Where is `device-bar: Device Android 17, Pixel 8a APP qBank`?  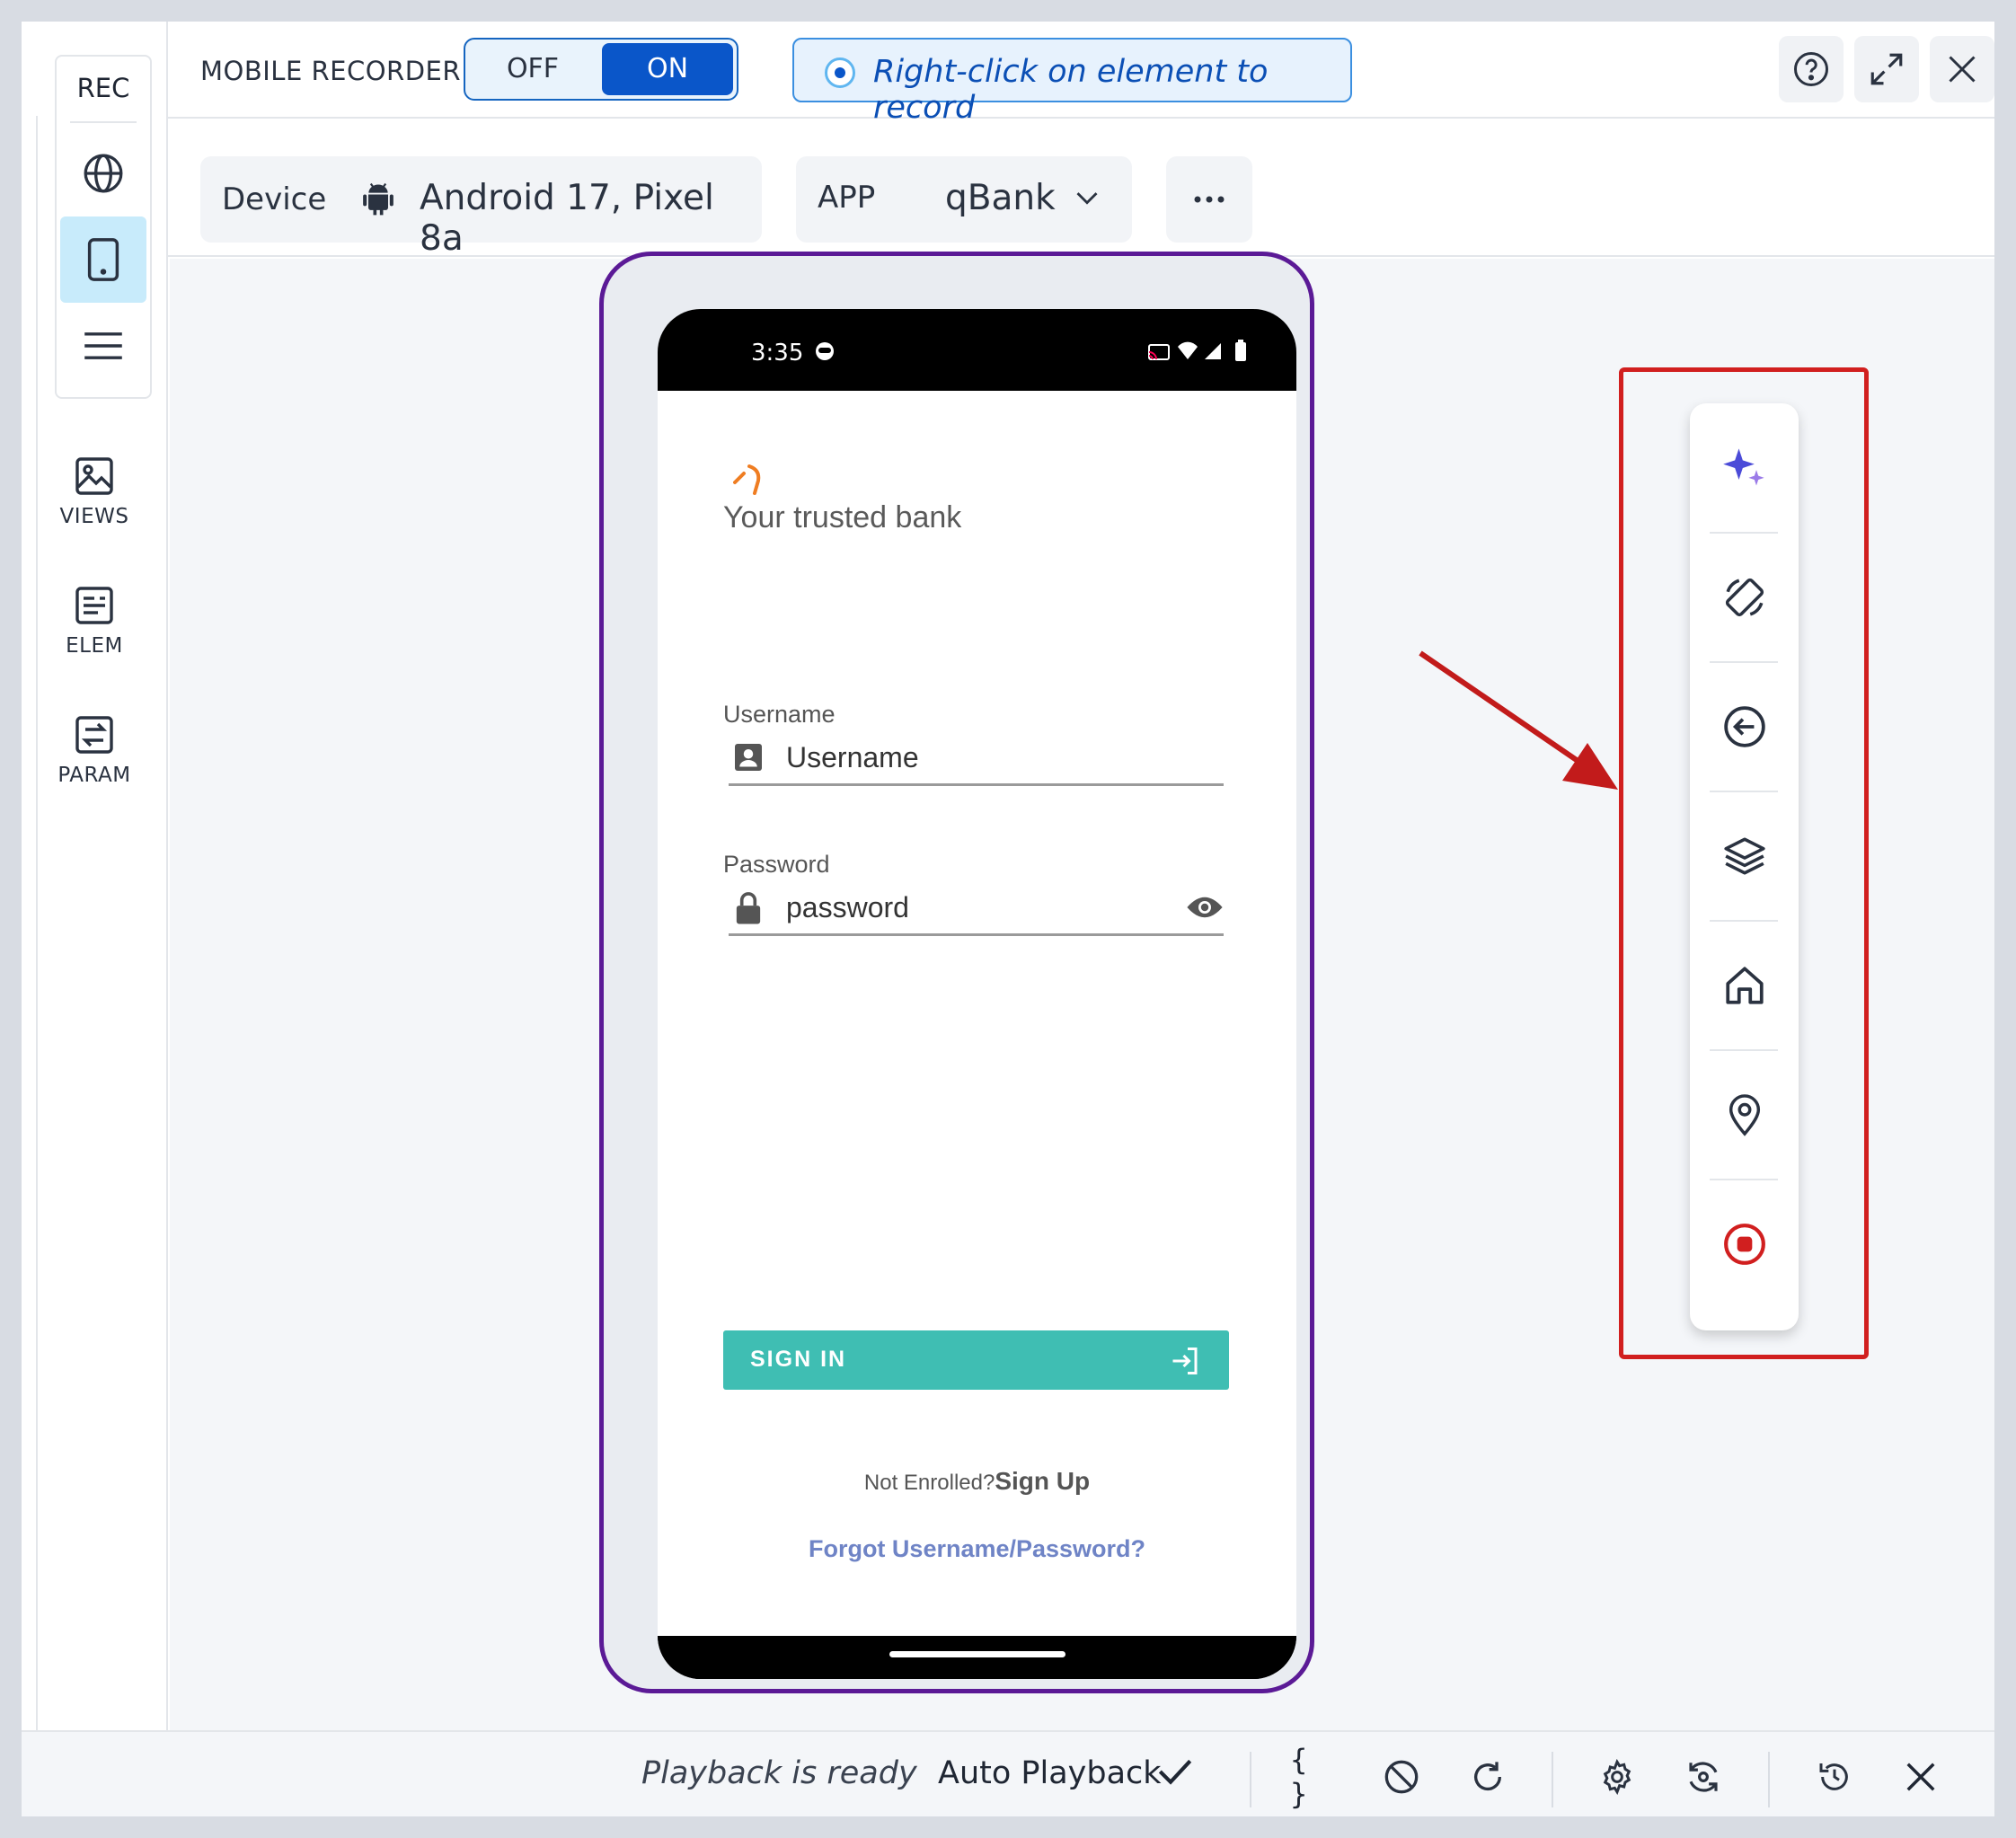
device-bar: Device Android 17, Pixel 8a APP qBank is located at coordinates (1081, 190).